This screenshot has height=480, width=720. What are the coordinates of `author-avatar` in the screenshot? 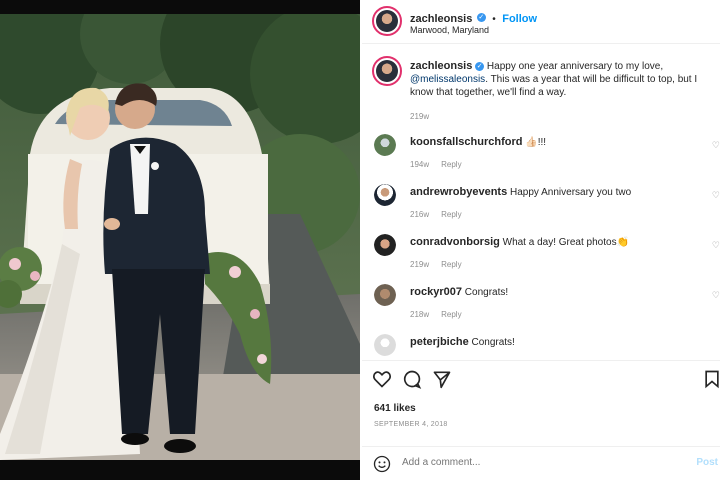 It's located at (387, 21).